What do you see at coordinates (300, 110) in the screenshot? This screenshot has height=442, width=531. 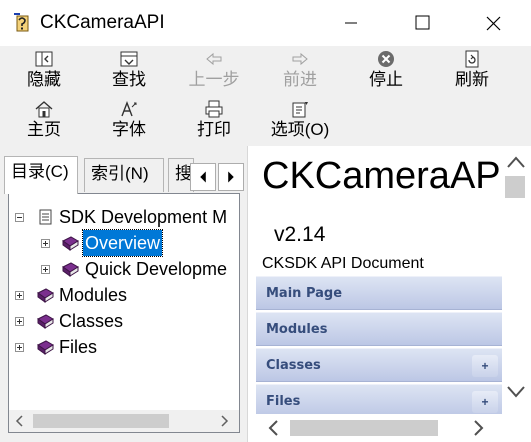 I see `options-icon` at bounding box center [300, 110].